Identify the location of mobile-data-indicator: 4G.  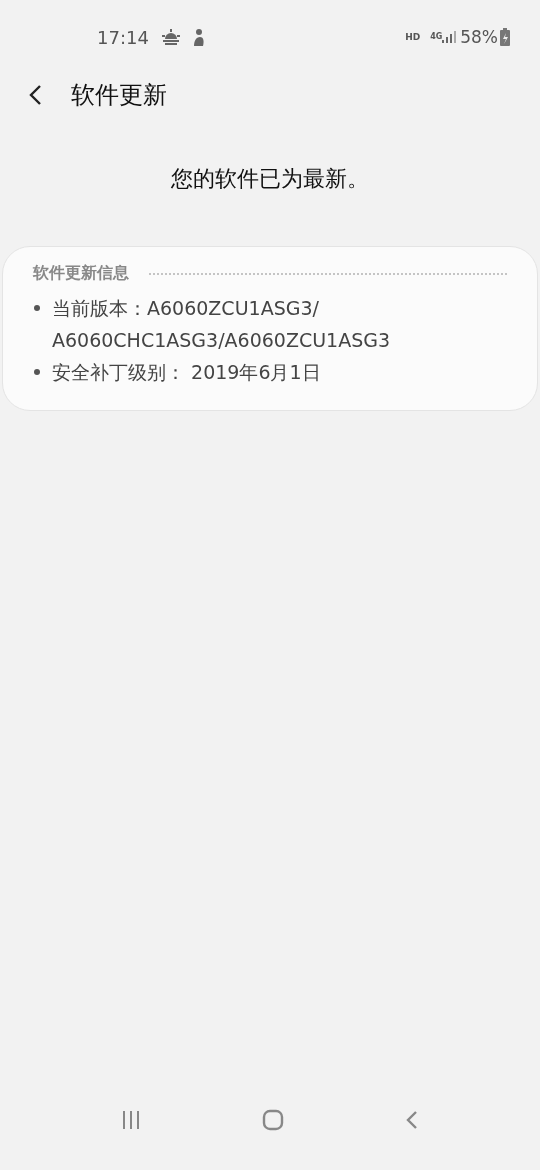
(436, 37).